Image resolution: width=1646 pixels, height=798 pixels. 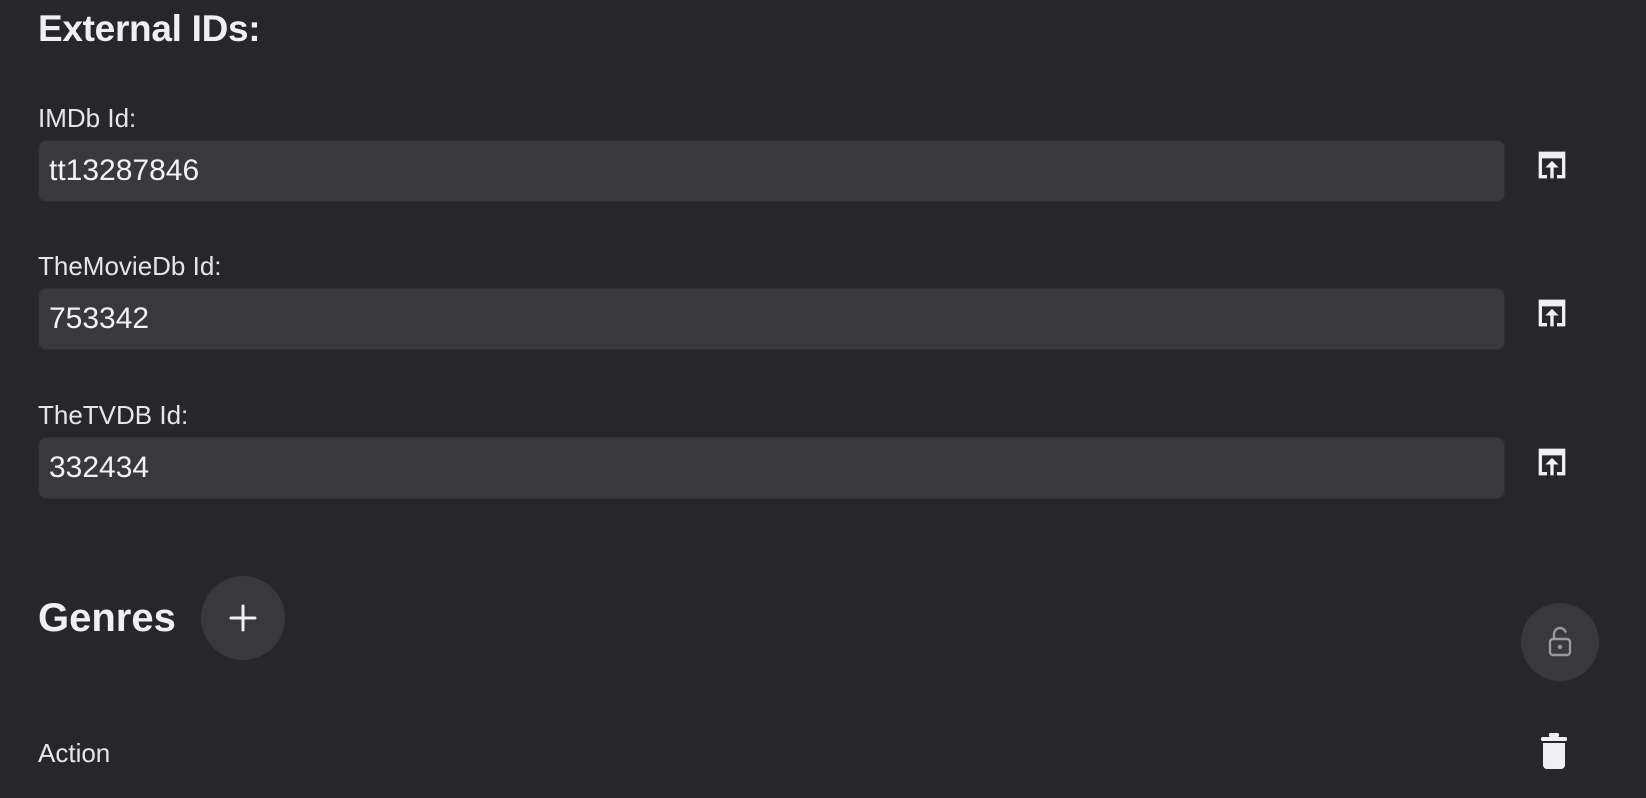 What do you see at coordinates (74, 753) in the screenshot?
I see `genre-item-action: Action` at bounding box center [74, 753].